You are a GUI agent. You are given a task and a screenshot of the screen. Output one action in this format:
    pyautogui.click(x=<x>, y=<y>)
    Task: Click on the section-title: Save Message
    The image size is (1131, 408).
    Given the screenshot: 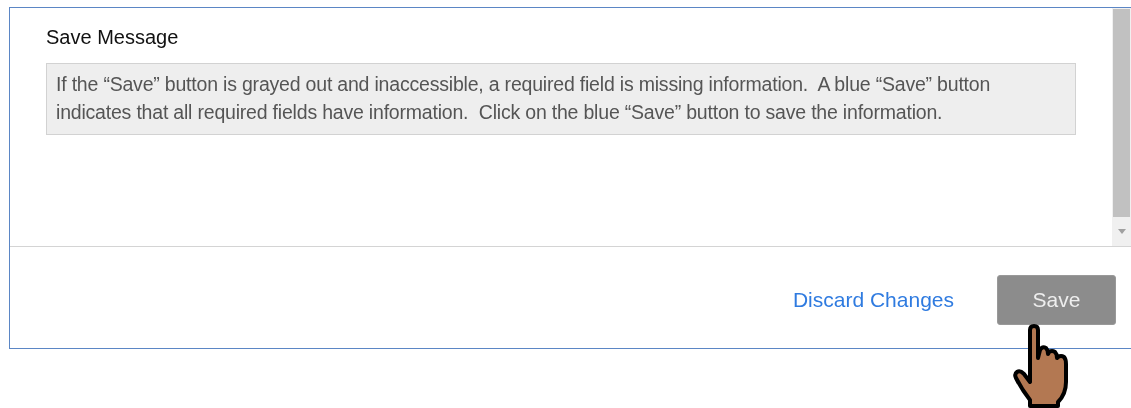 What is the action you would take?
    pyautogui.click(x=113, y=37)
    